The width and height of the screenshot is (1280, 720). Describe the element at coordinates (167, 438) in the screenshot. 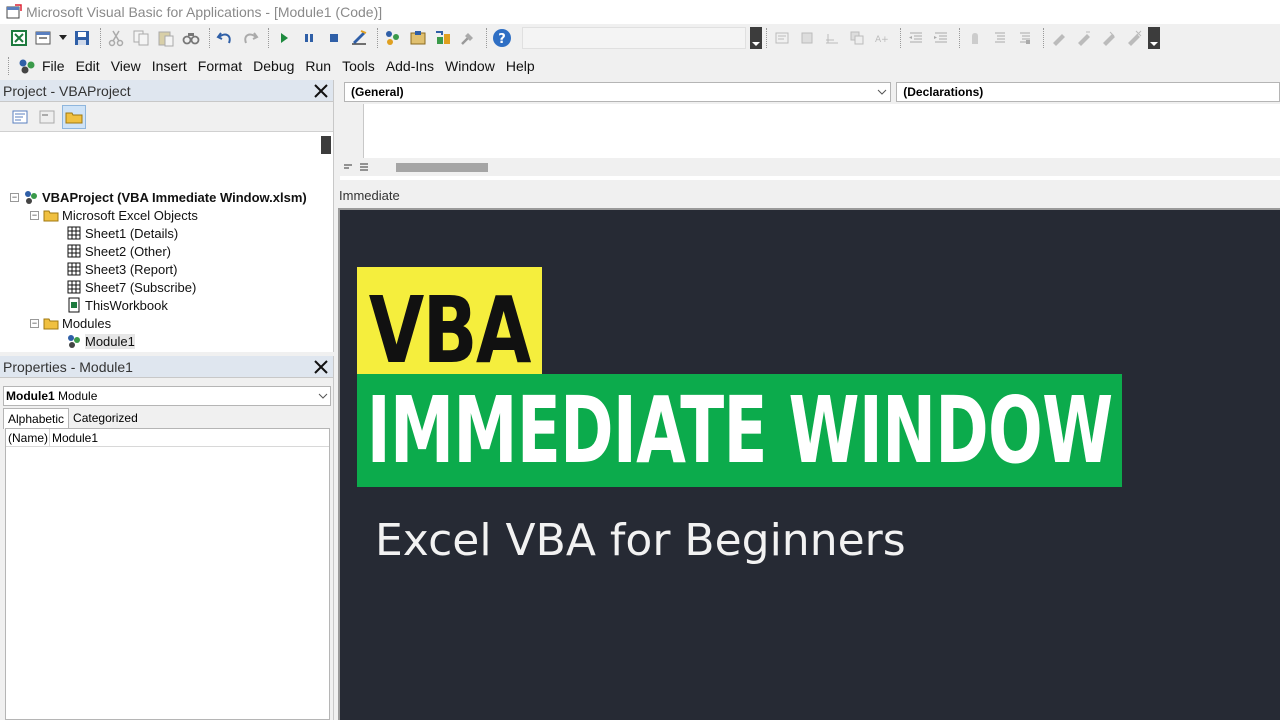

I see `property-row: (Name) Module1` at that location.